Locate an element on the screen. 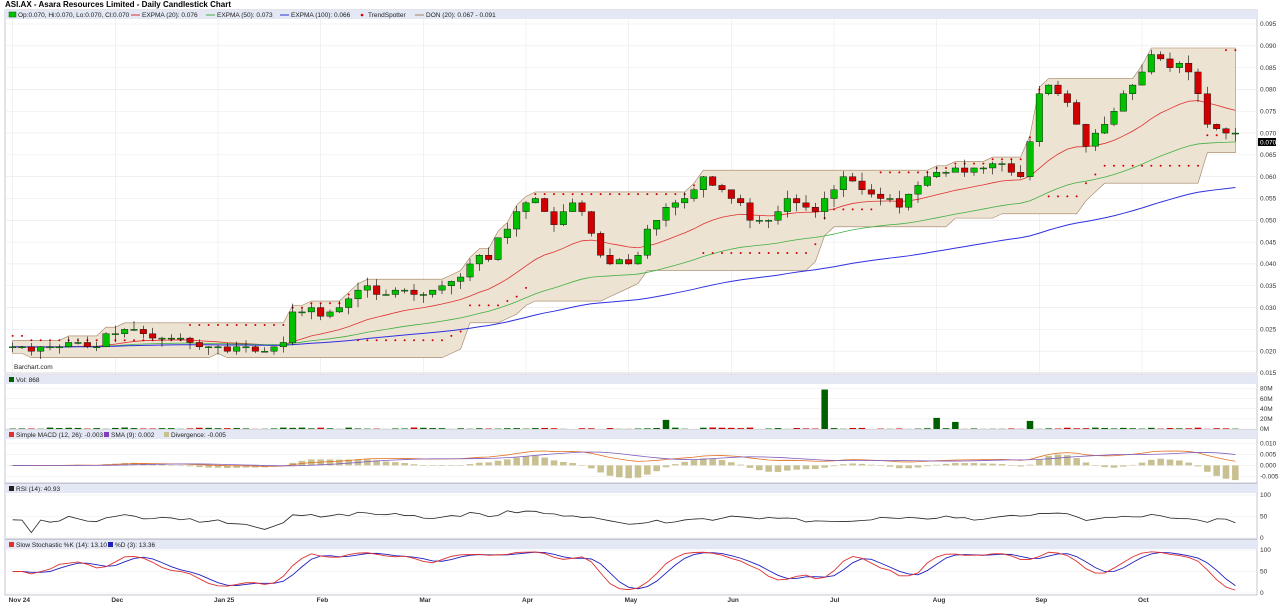  last-price-tag: 0.070 is located at coordinates (1267, 142).